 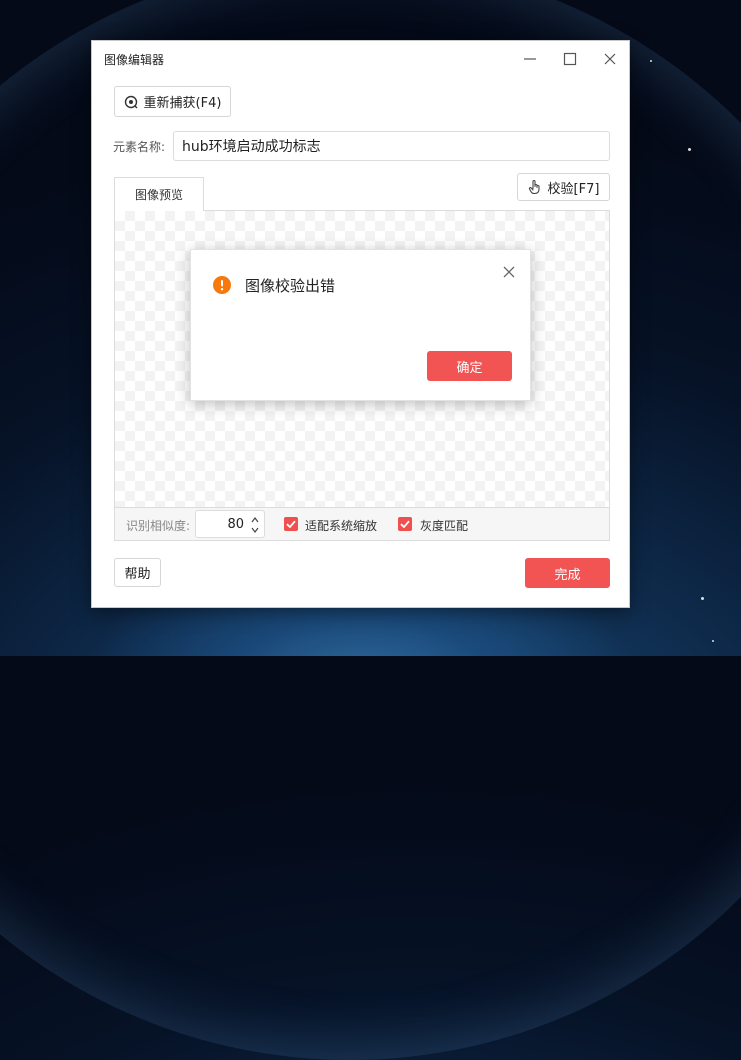 What do you see at coordinates (567, 573) in the screenshot?
I see `done-button: 完成` at bounding box center [567, 573].